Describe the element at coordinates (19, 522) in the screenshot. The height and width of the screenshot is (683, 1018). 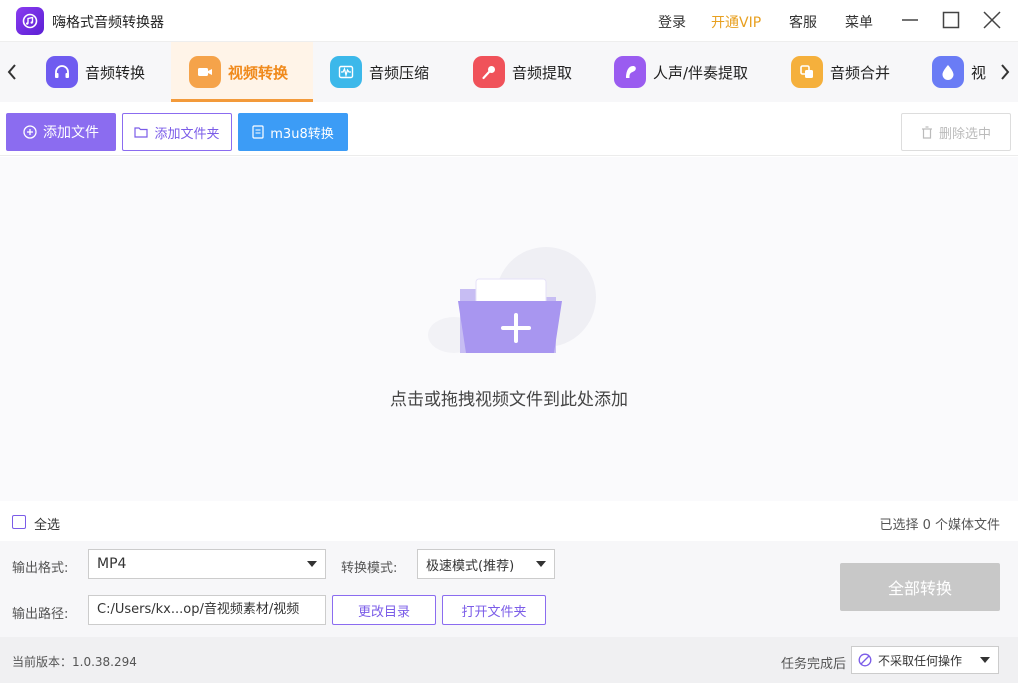
I see `select-all-checkbox` at that location.